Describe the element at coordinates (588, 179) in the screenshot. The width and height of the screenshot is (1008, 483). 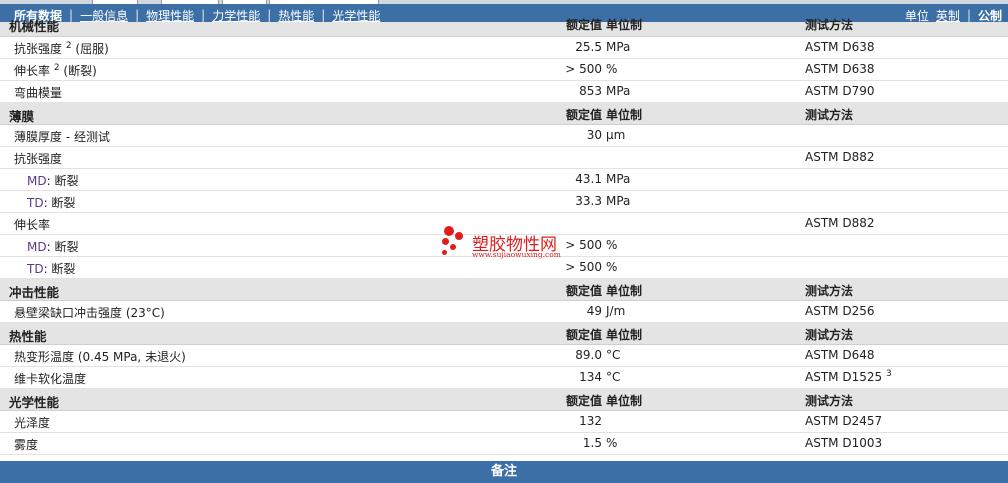
I see `property-value: 43.1` at that location.